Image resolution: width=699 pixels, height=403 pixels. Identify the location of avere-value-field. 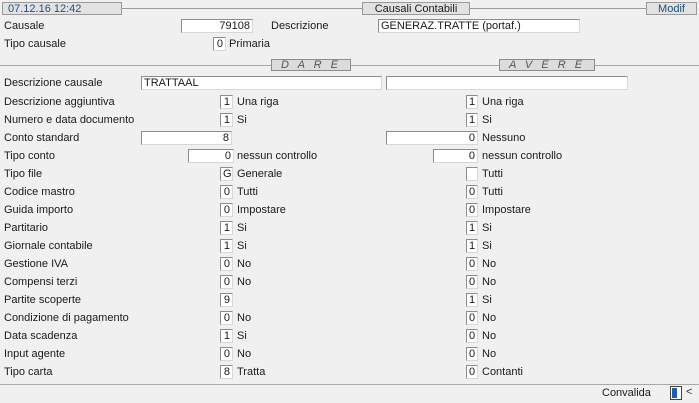
(472, 174).